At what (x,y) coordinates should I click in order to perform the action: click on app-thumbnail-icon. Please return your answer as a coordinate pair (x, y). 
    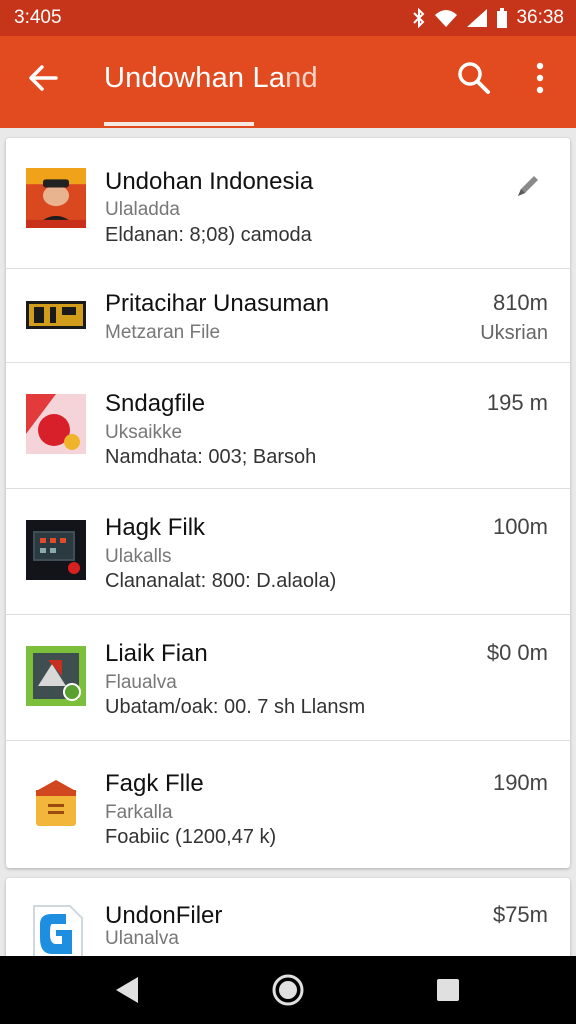
    Looking at the image, I should click on (56, 550).